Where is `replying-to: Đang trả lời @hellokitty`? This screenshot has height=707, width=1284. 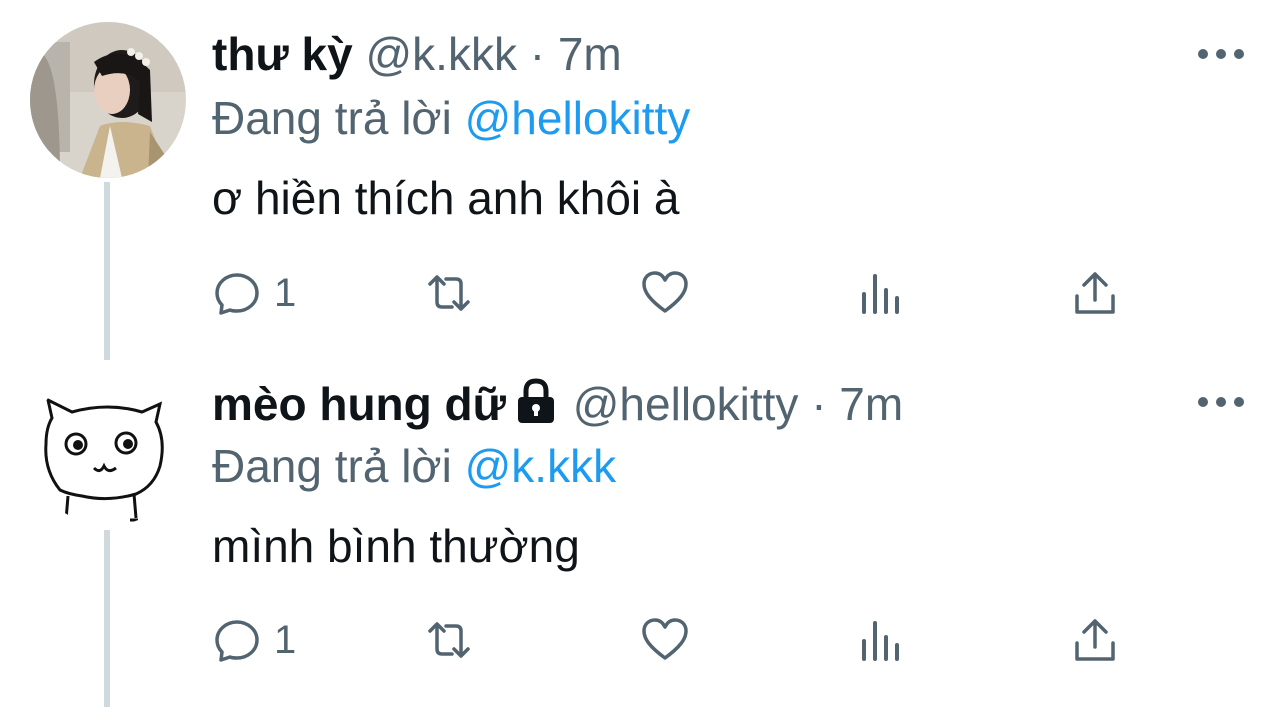
replying-to: Đang trả lời @hellokitty is located at coordinates (451, 118).